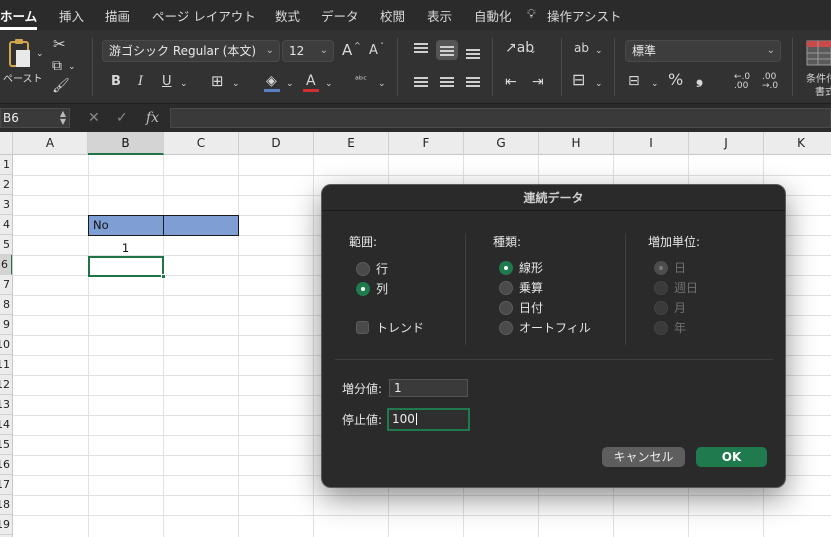 The image size is (831, 537). Describe the element at coordinates (6, 365) in the screenshot. I see `row-header: 11` at that location.